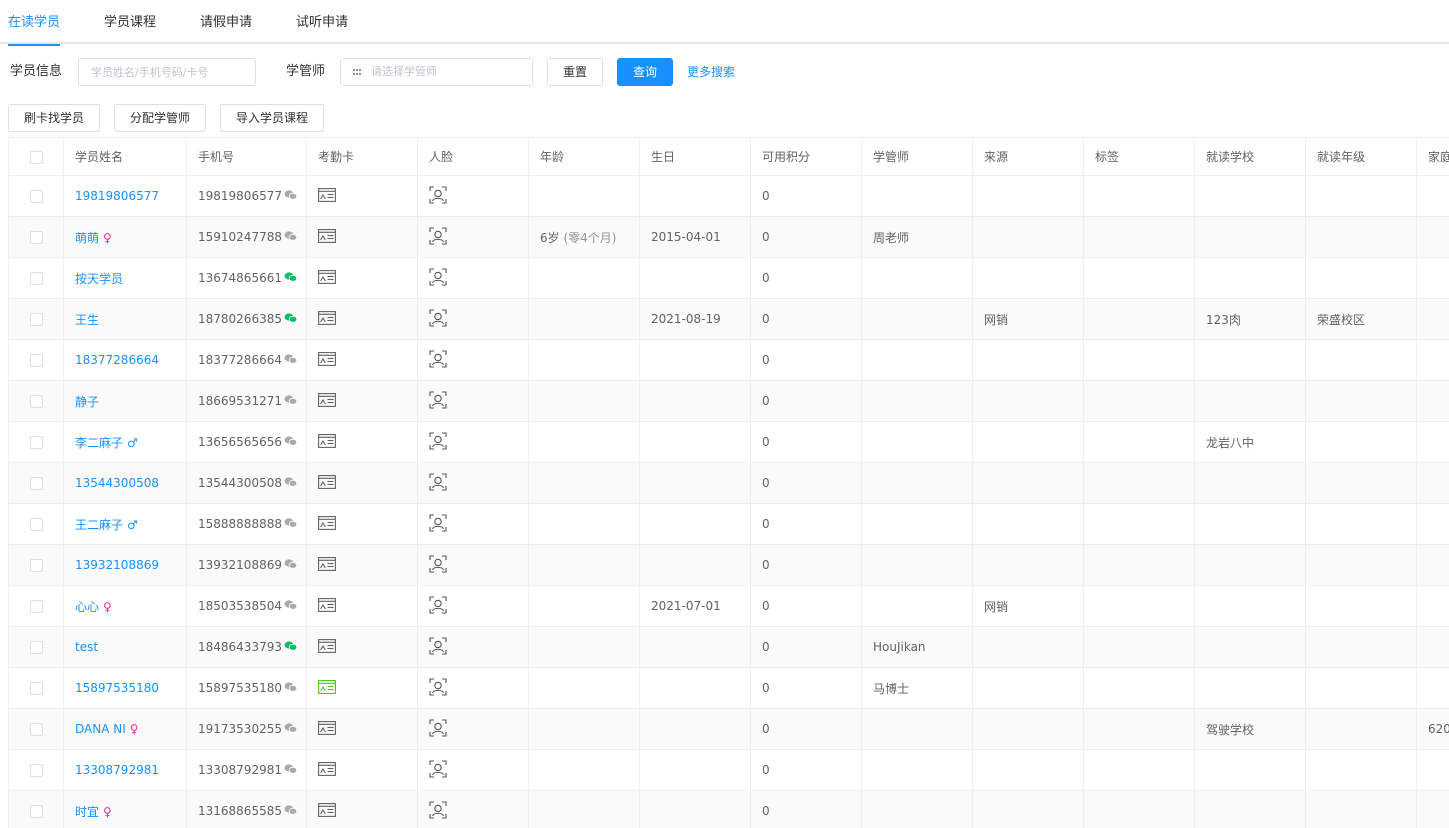 The height and width of the screenshot is (828, 1449). I want to click on header-tag: 标签, so click(1139, 156).